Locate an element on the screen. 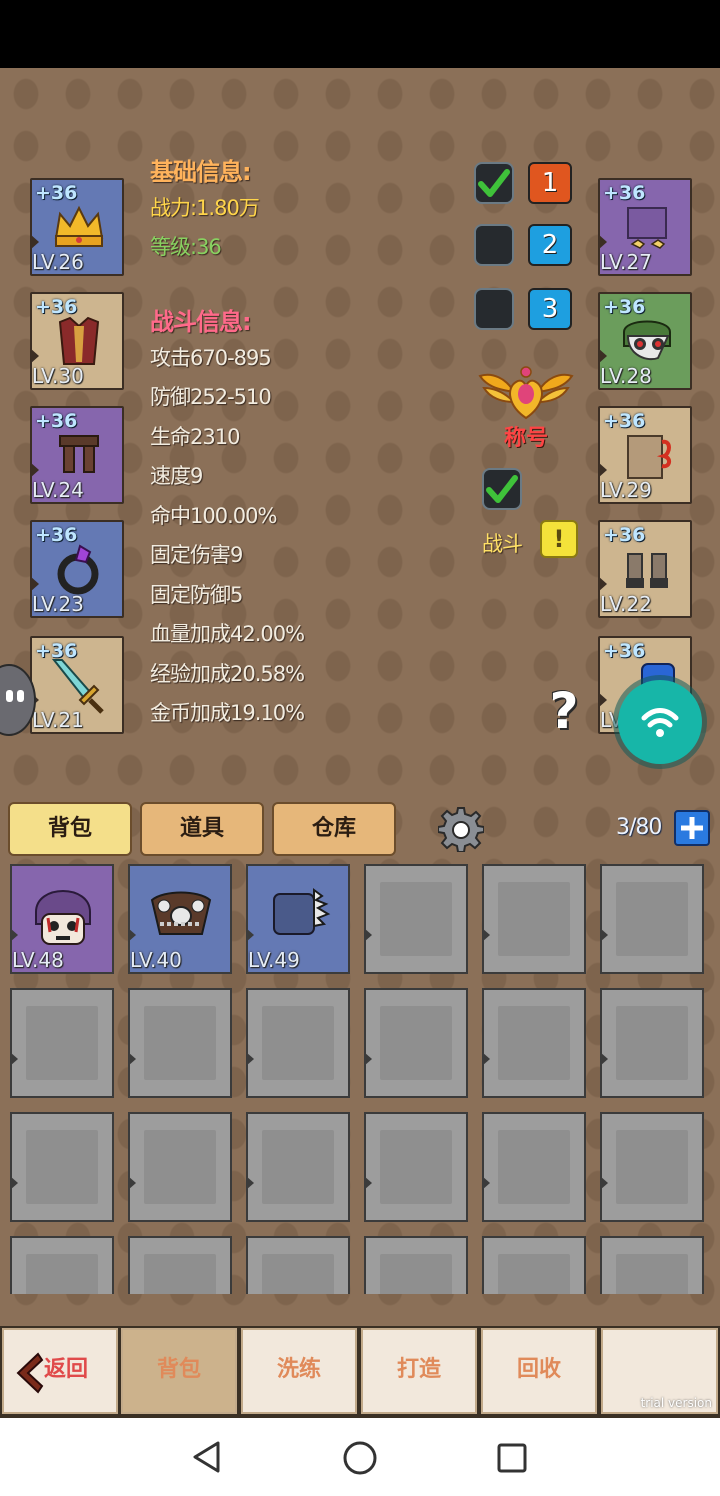 Image resolution: width=720 pixels, height=1496 pixels. gloves-icon is located at coordinates (647, 228).